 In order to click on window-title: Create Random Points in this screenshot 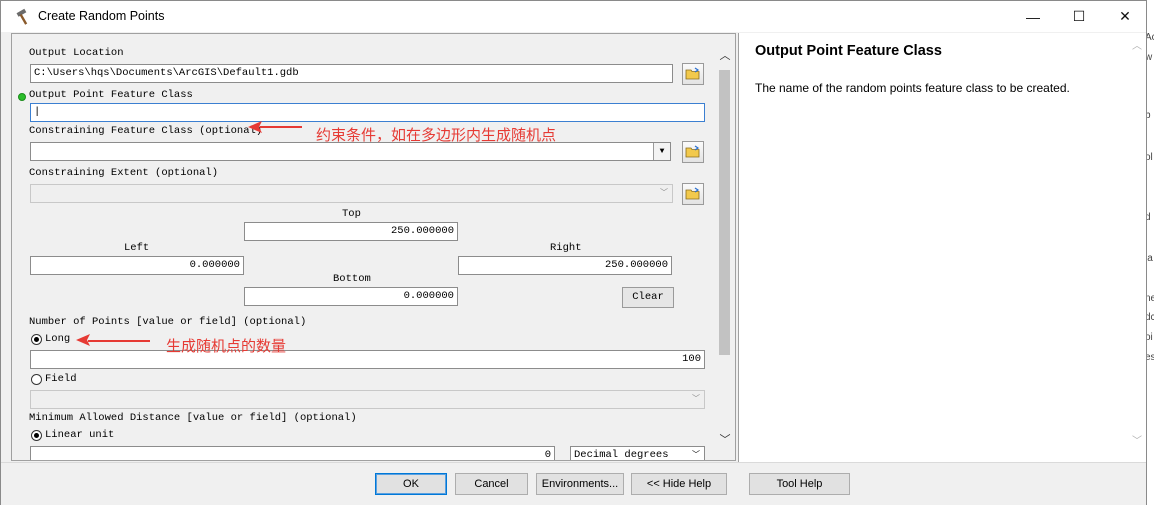, I will do `click(101, 16)`.